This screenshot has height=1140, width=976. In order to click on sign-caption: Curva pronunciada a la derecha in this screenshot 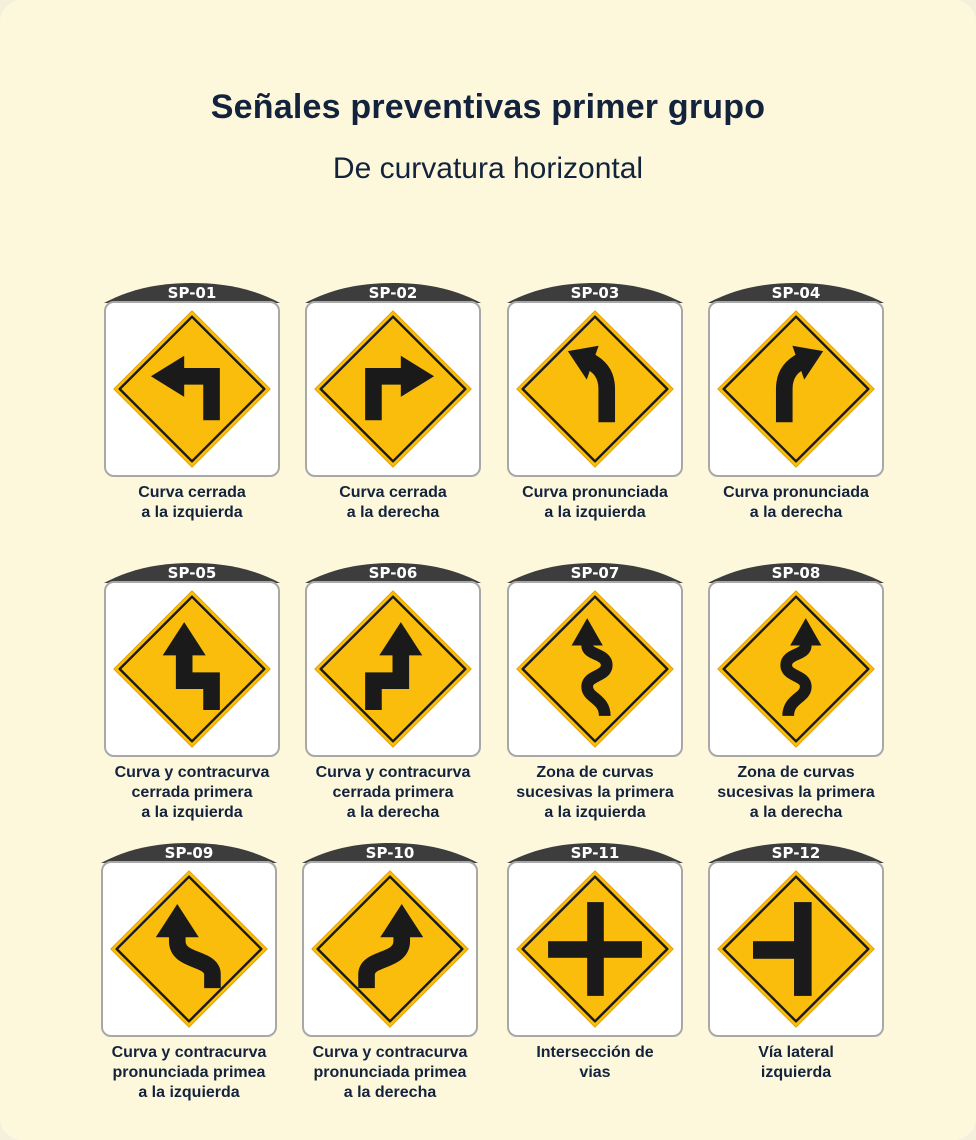, I will do `click(796, 503)`.